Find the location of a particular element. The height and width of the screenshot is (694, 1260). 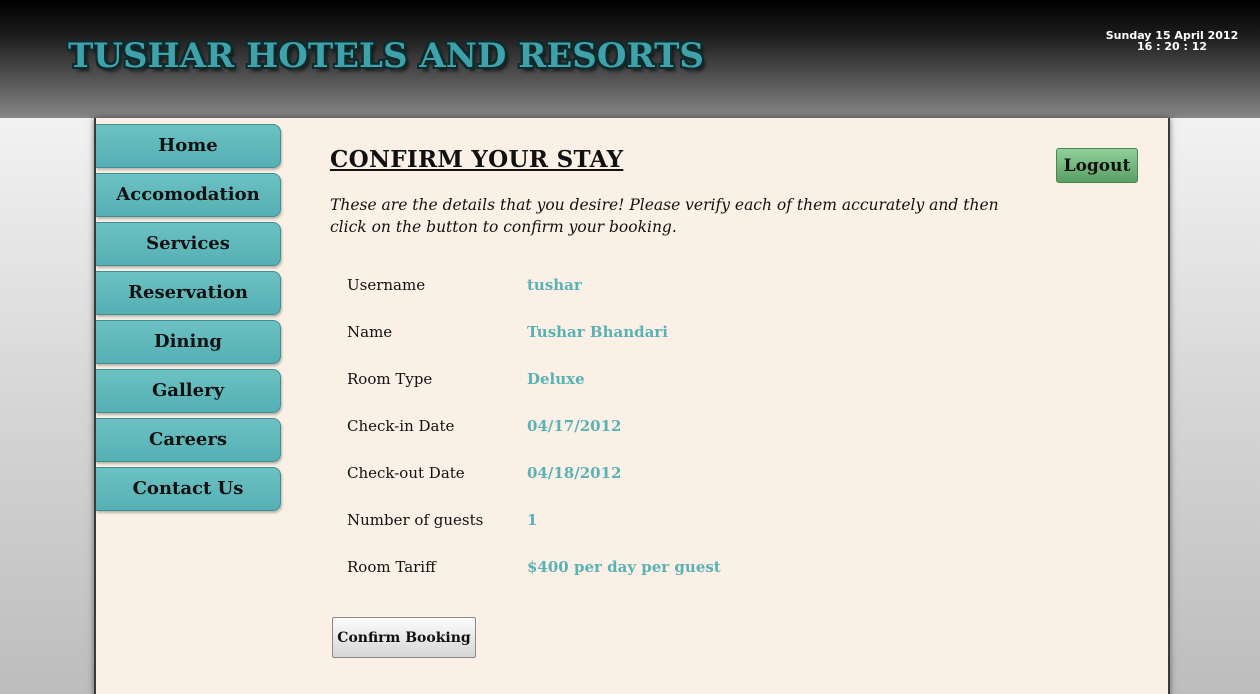

nav-item-gallery: Gallery is located at coordinates (188, 391).